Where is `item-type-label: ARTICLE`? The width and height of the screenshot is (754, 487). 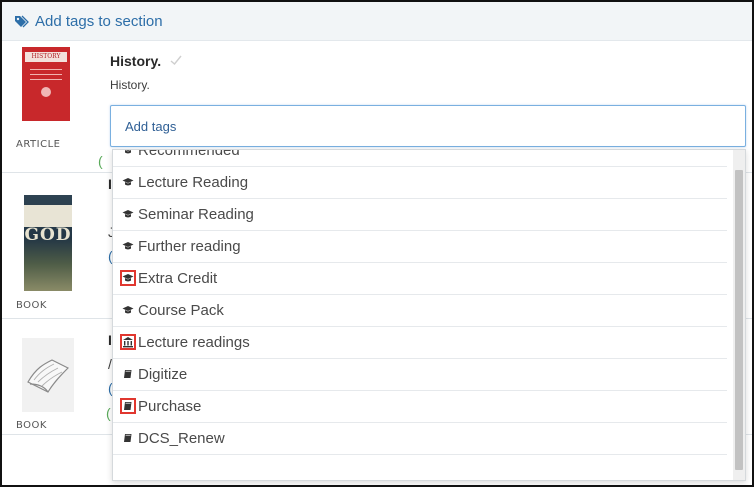 item-type-label: ARTICLE is located at coordinates (38, 144).